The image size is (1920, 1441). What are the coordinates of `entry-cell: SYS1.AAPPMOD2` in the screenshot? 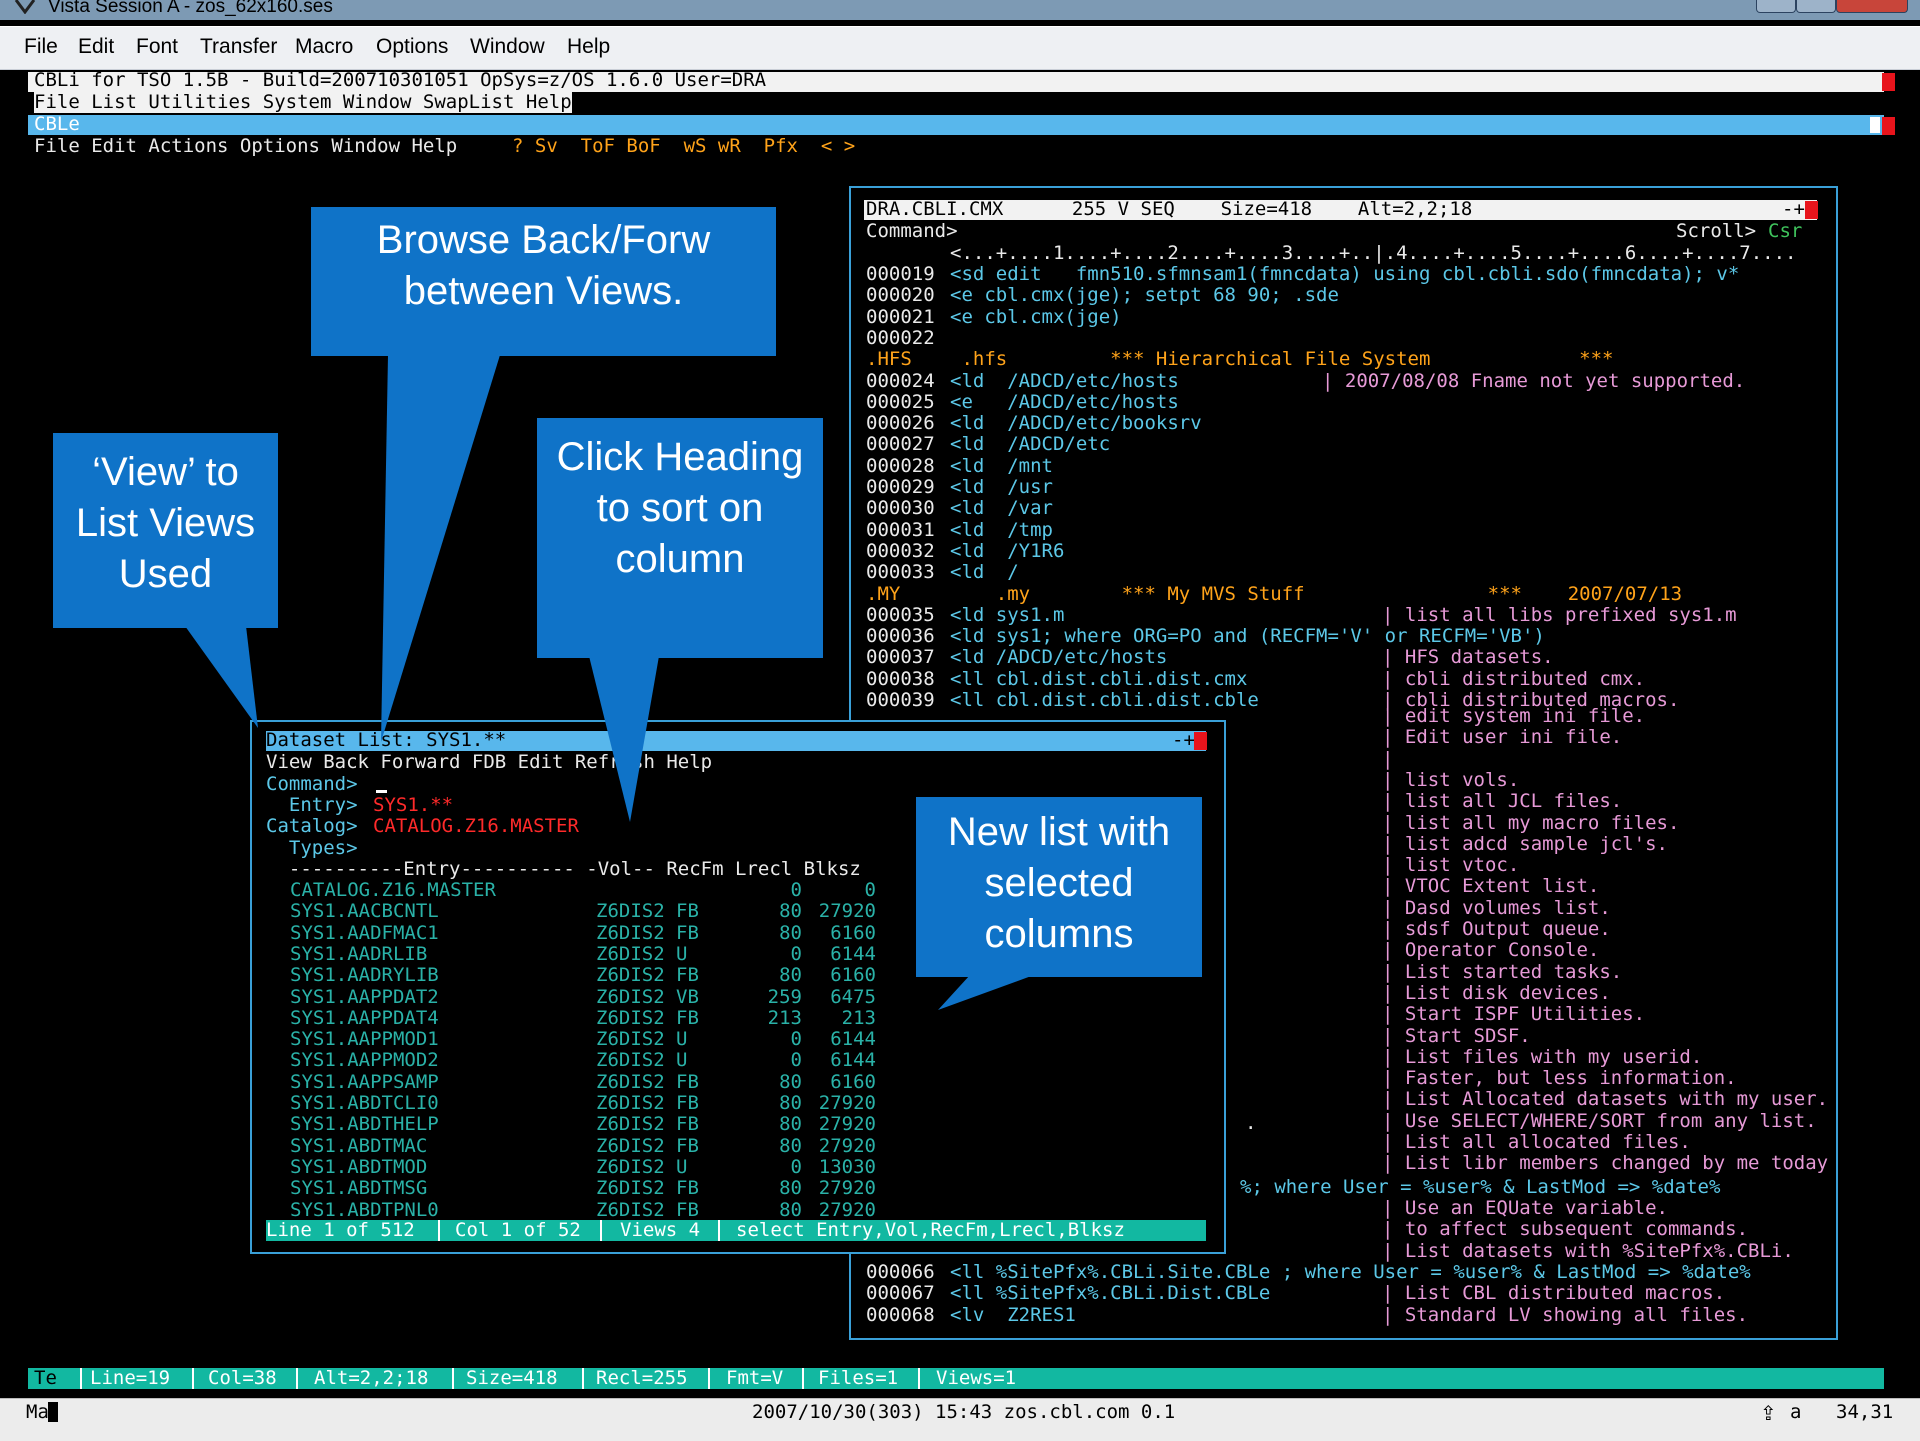 It's located at (364, 1061).